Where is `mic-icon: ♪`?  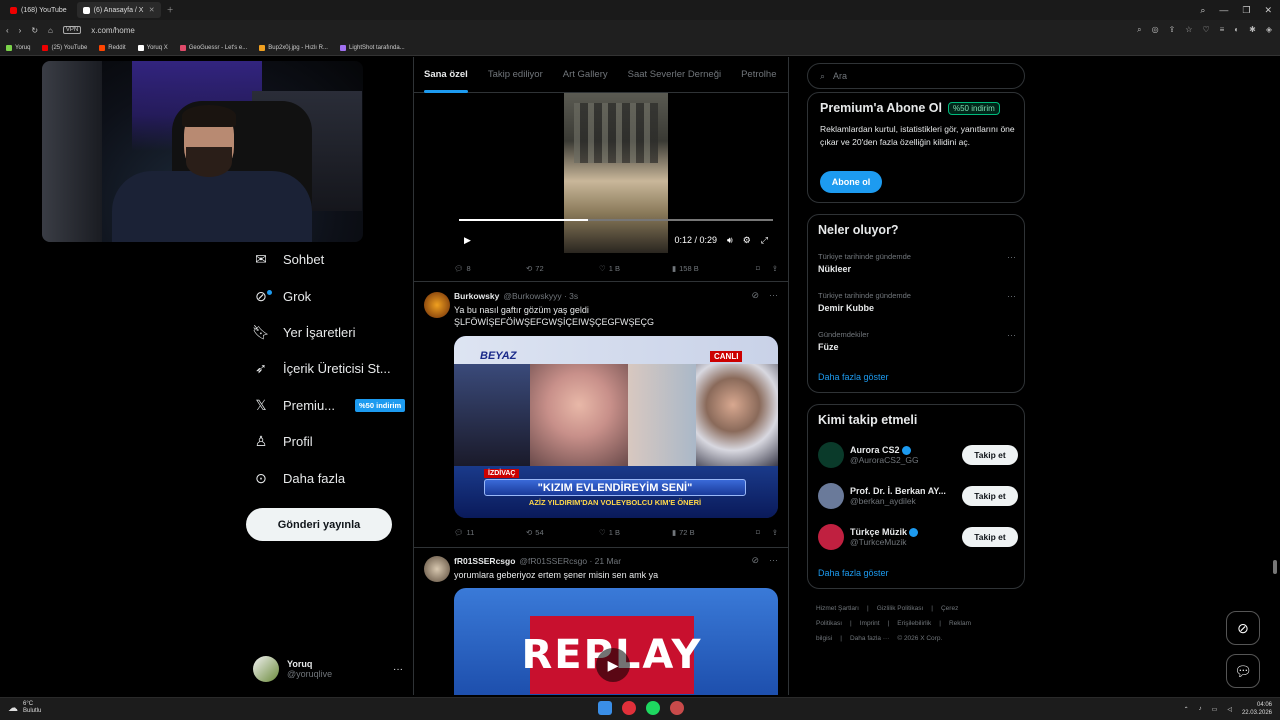
mic-icon: ♪ is located at coordinates (1200, 709).